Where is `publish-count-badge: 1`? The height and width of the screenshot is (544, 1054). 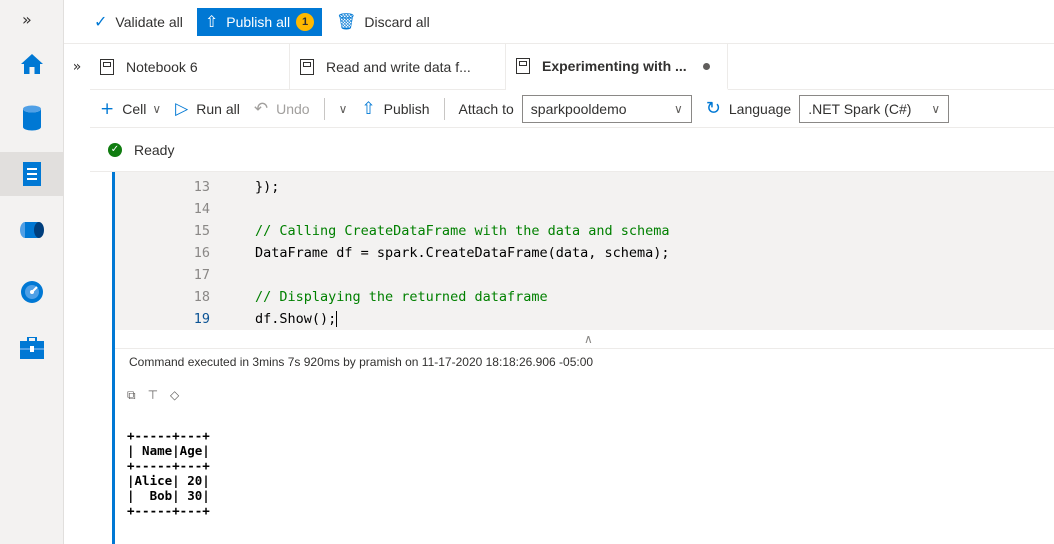 publish-count-badge: 1 is located at coordinates (305, 21).